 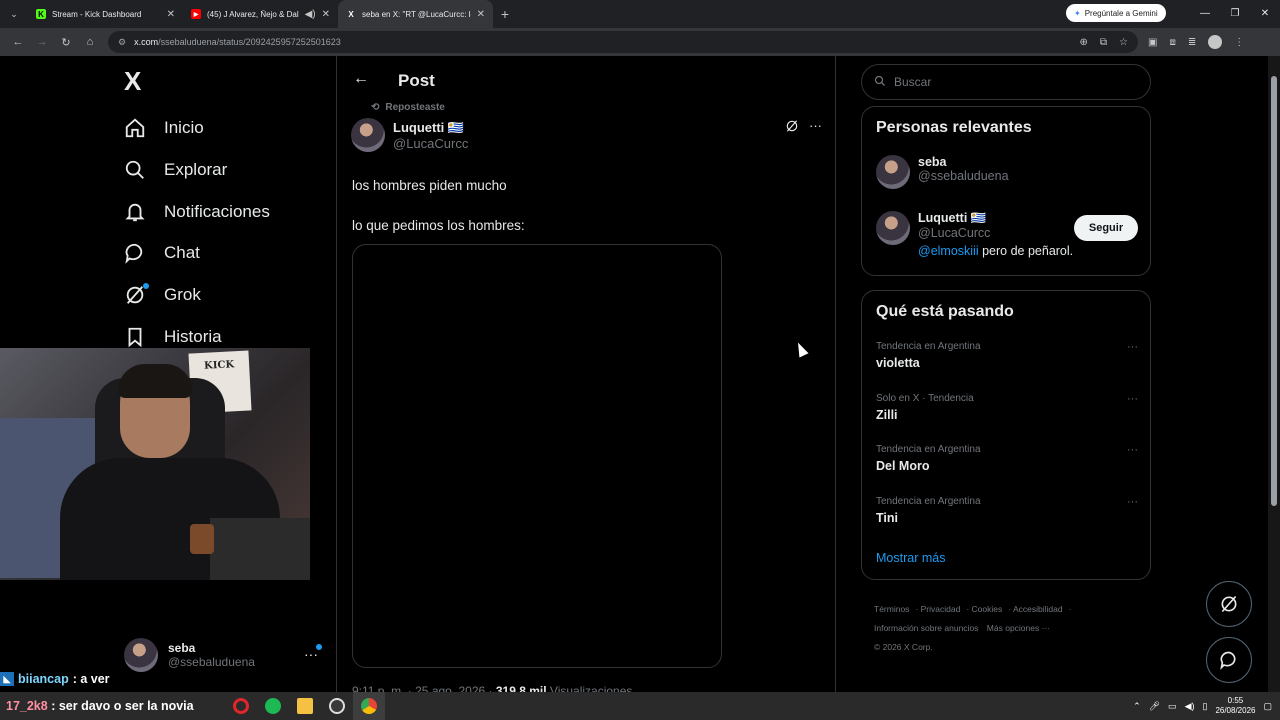 I want to click on tab-search-icon: ▣, so click(x=1152, y=42).